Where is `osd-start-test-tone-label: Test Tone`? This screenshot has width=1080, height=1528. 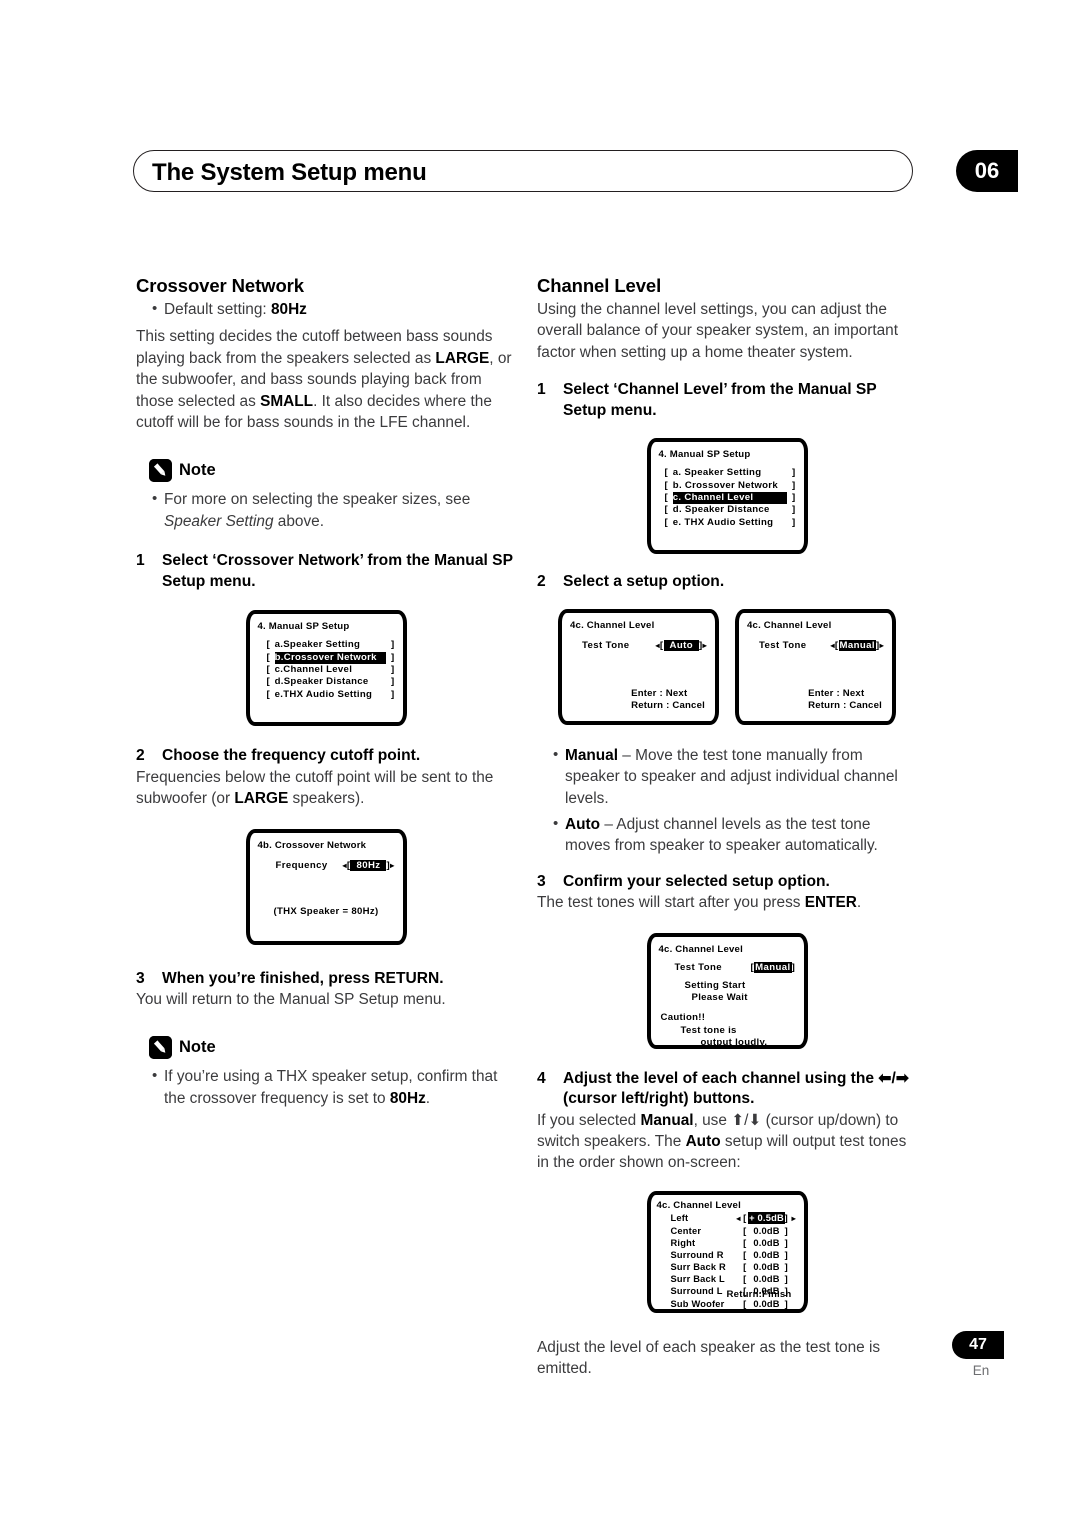
osd-start-test-tone-label: Test Tone is located at coordinates (698, 967).